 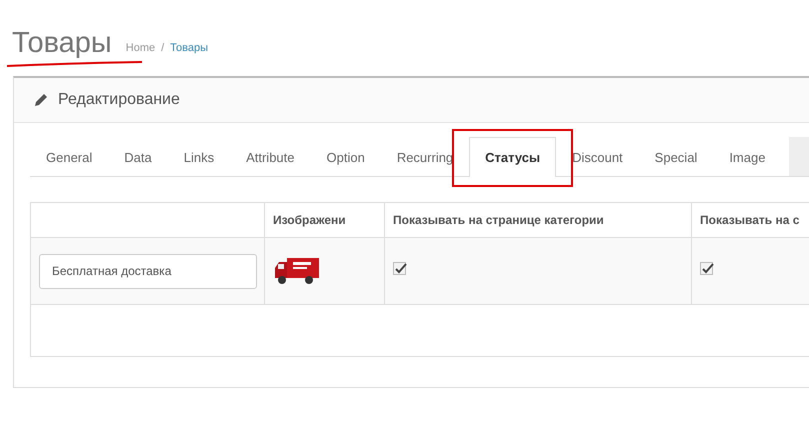 I want to click on tab: Links, so click(x=199, y=156).